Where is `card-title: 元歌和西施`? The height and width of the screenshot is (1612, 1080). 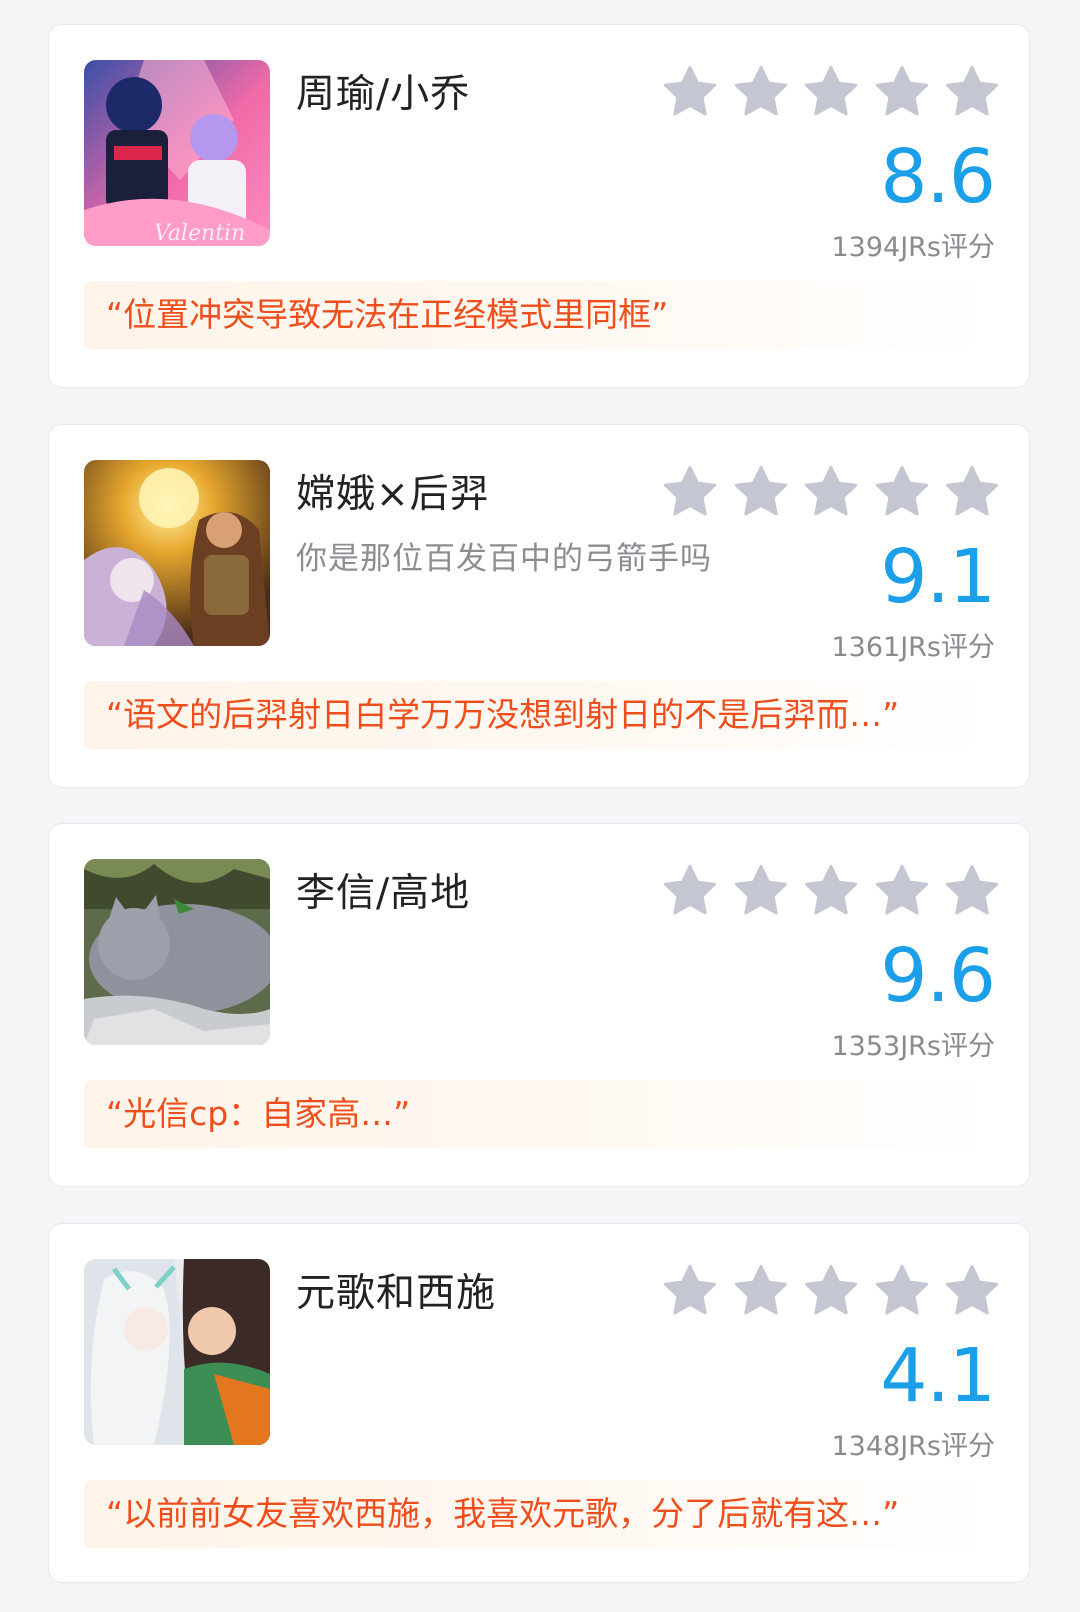 card-title: 元歌和西施 is located at coordinates (396, 1293).